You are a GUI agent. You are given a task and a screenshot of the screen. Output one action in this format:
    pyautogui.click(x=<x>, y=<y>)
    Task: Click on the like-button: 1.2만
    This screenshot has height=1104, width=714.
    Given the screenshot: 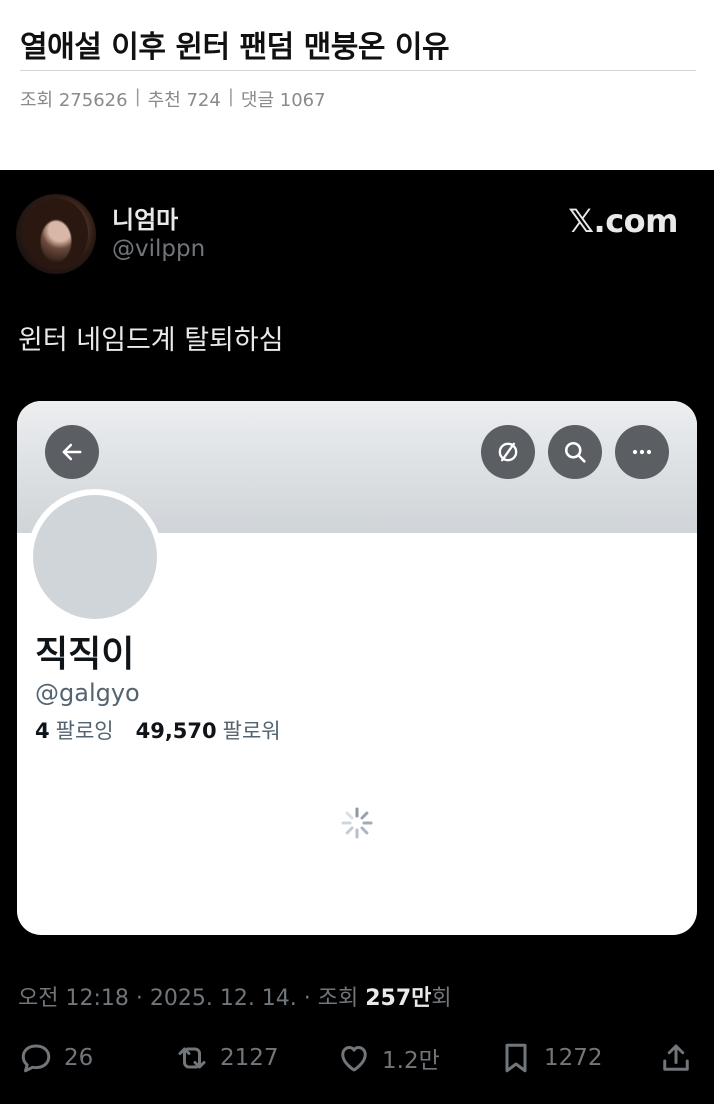 What is the action you would take?
    pyautogui.click(x=388, y=1058)
    